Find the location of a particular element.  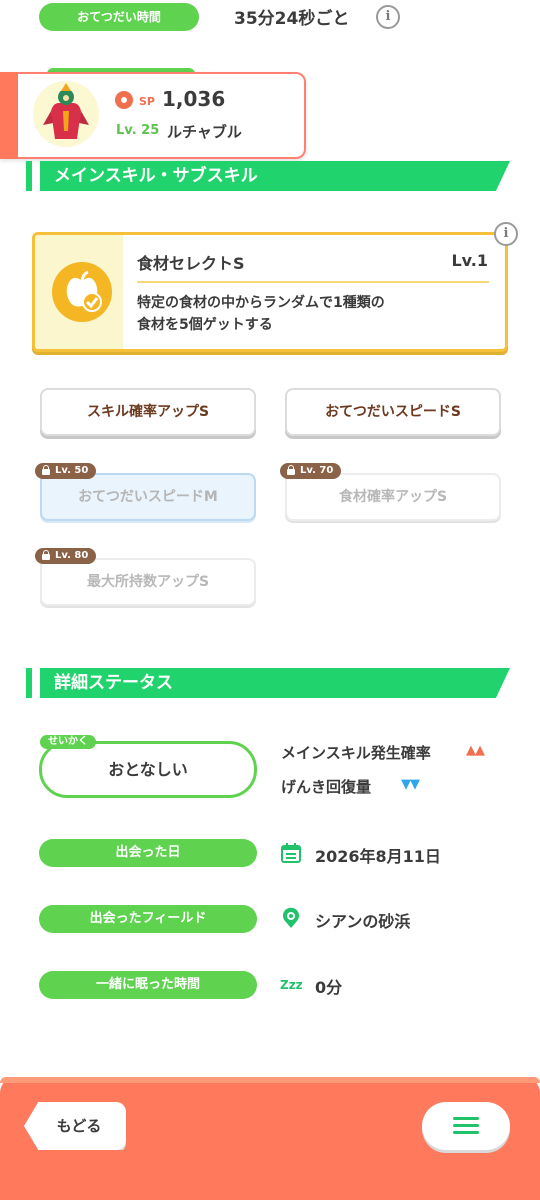

hamburger-menu-icon is located at coordinates (466, 1118).